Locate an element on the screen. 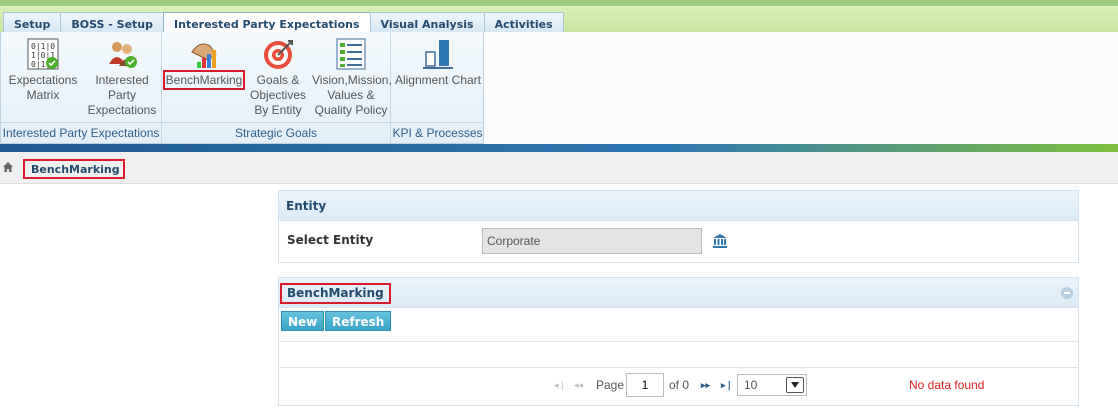 This screenshot has height=420, width=1118. benchmarking-button: BenchMarking is located at coordinates (204, 64).